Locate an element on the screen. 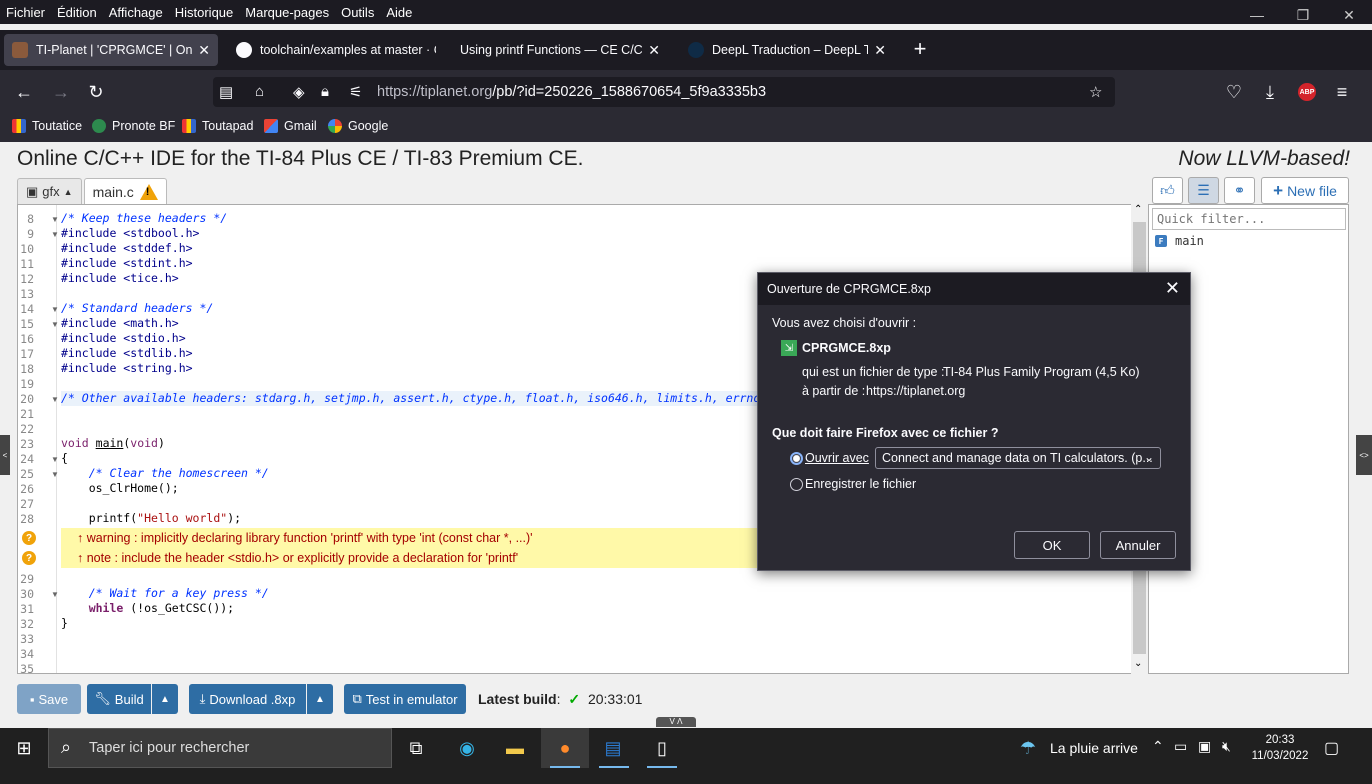  code-line: #include <math.h> is located at coordinates (120, 323).